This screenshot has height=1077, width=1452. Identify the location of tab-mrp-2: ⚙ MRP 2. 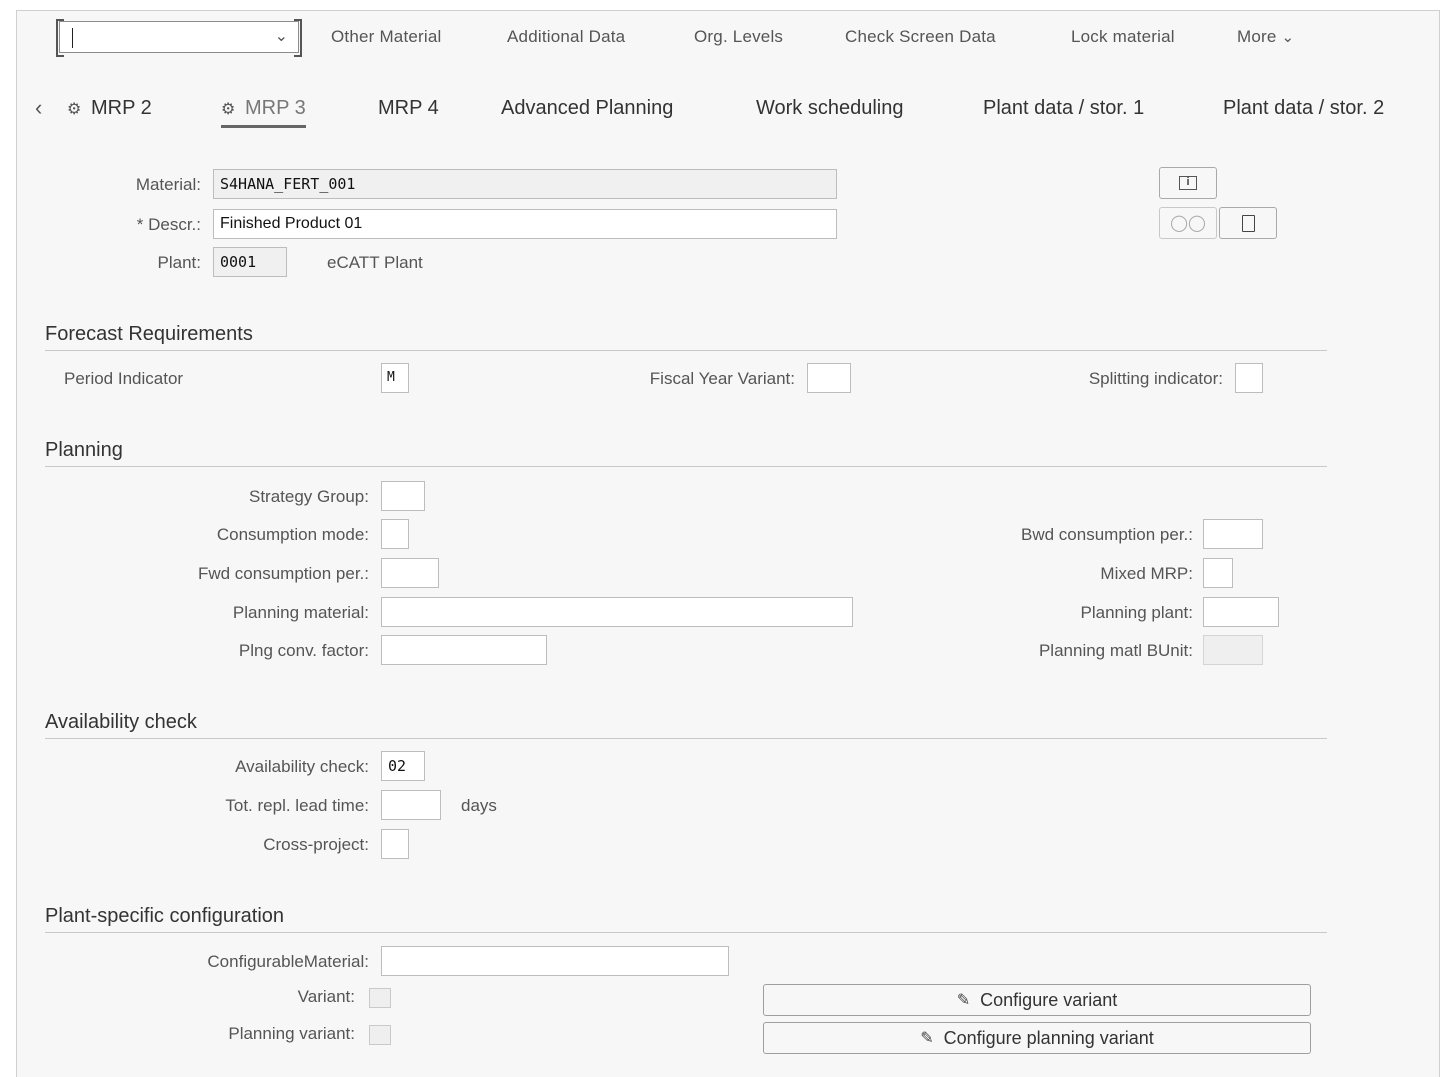
(109, 108).